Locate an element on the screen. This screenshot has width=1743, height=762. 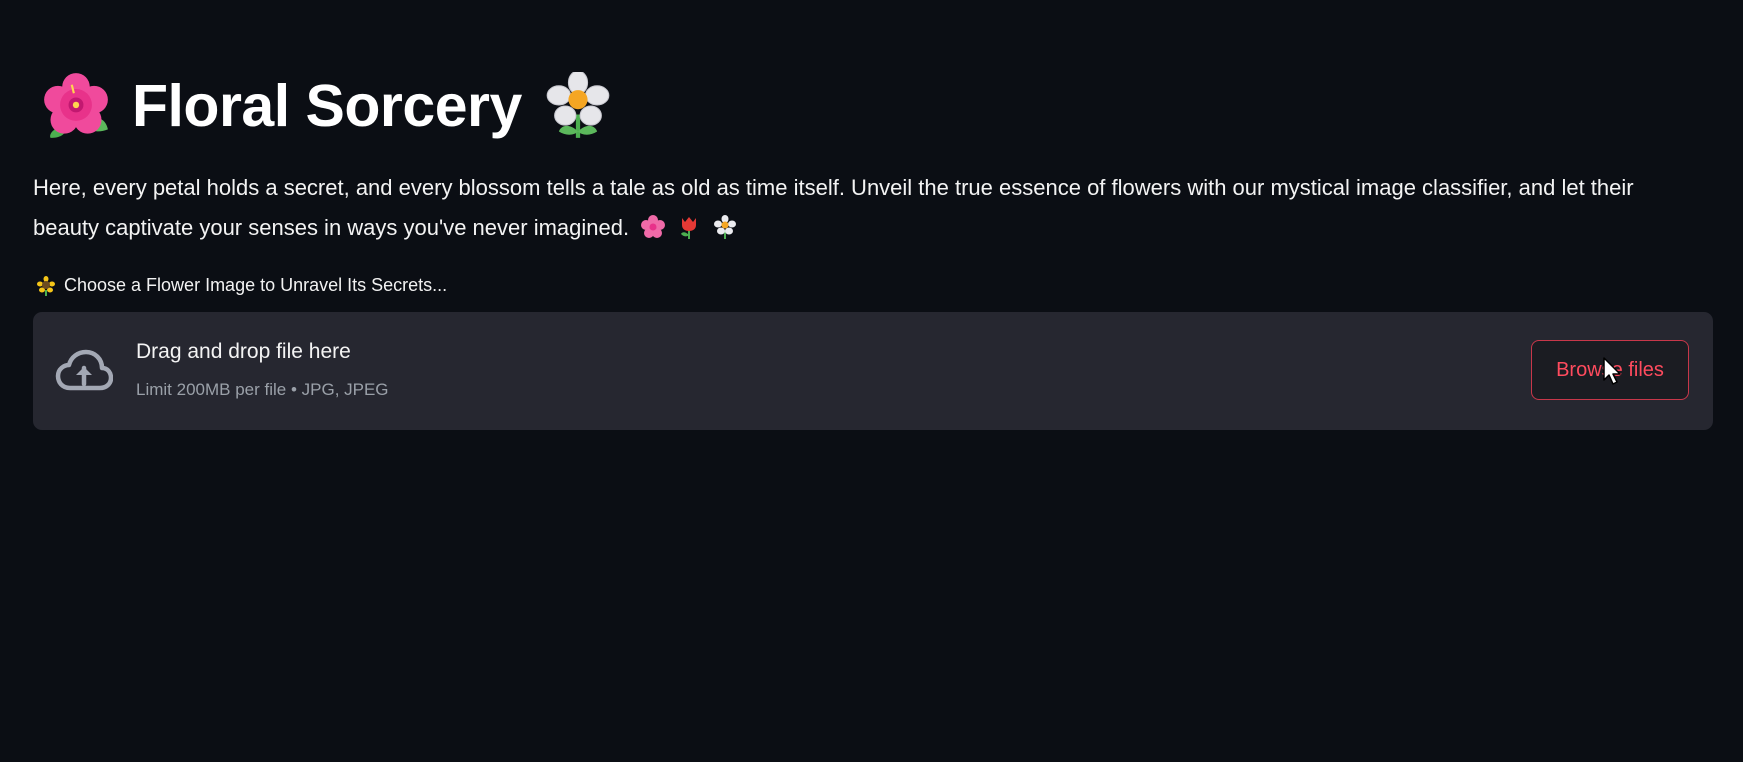
page-title: Floral Sorcery is located at coordinates (327, 105).